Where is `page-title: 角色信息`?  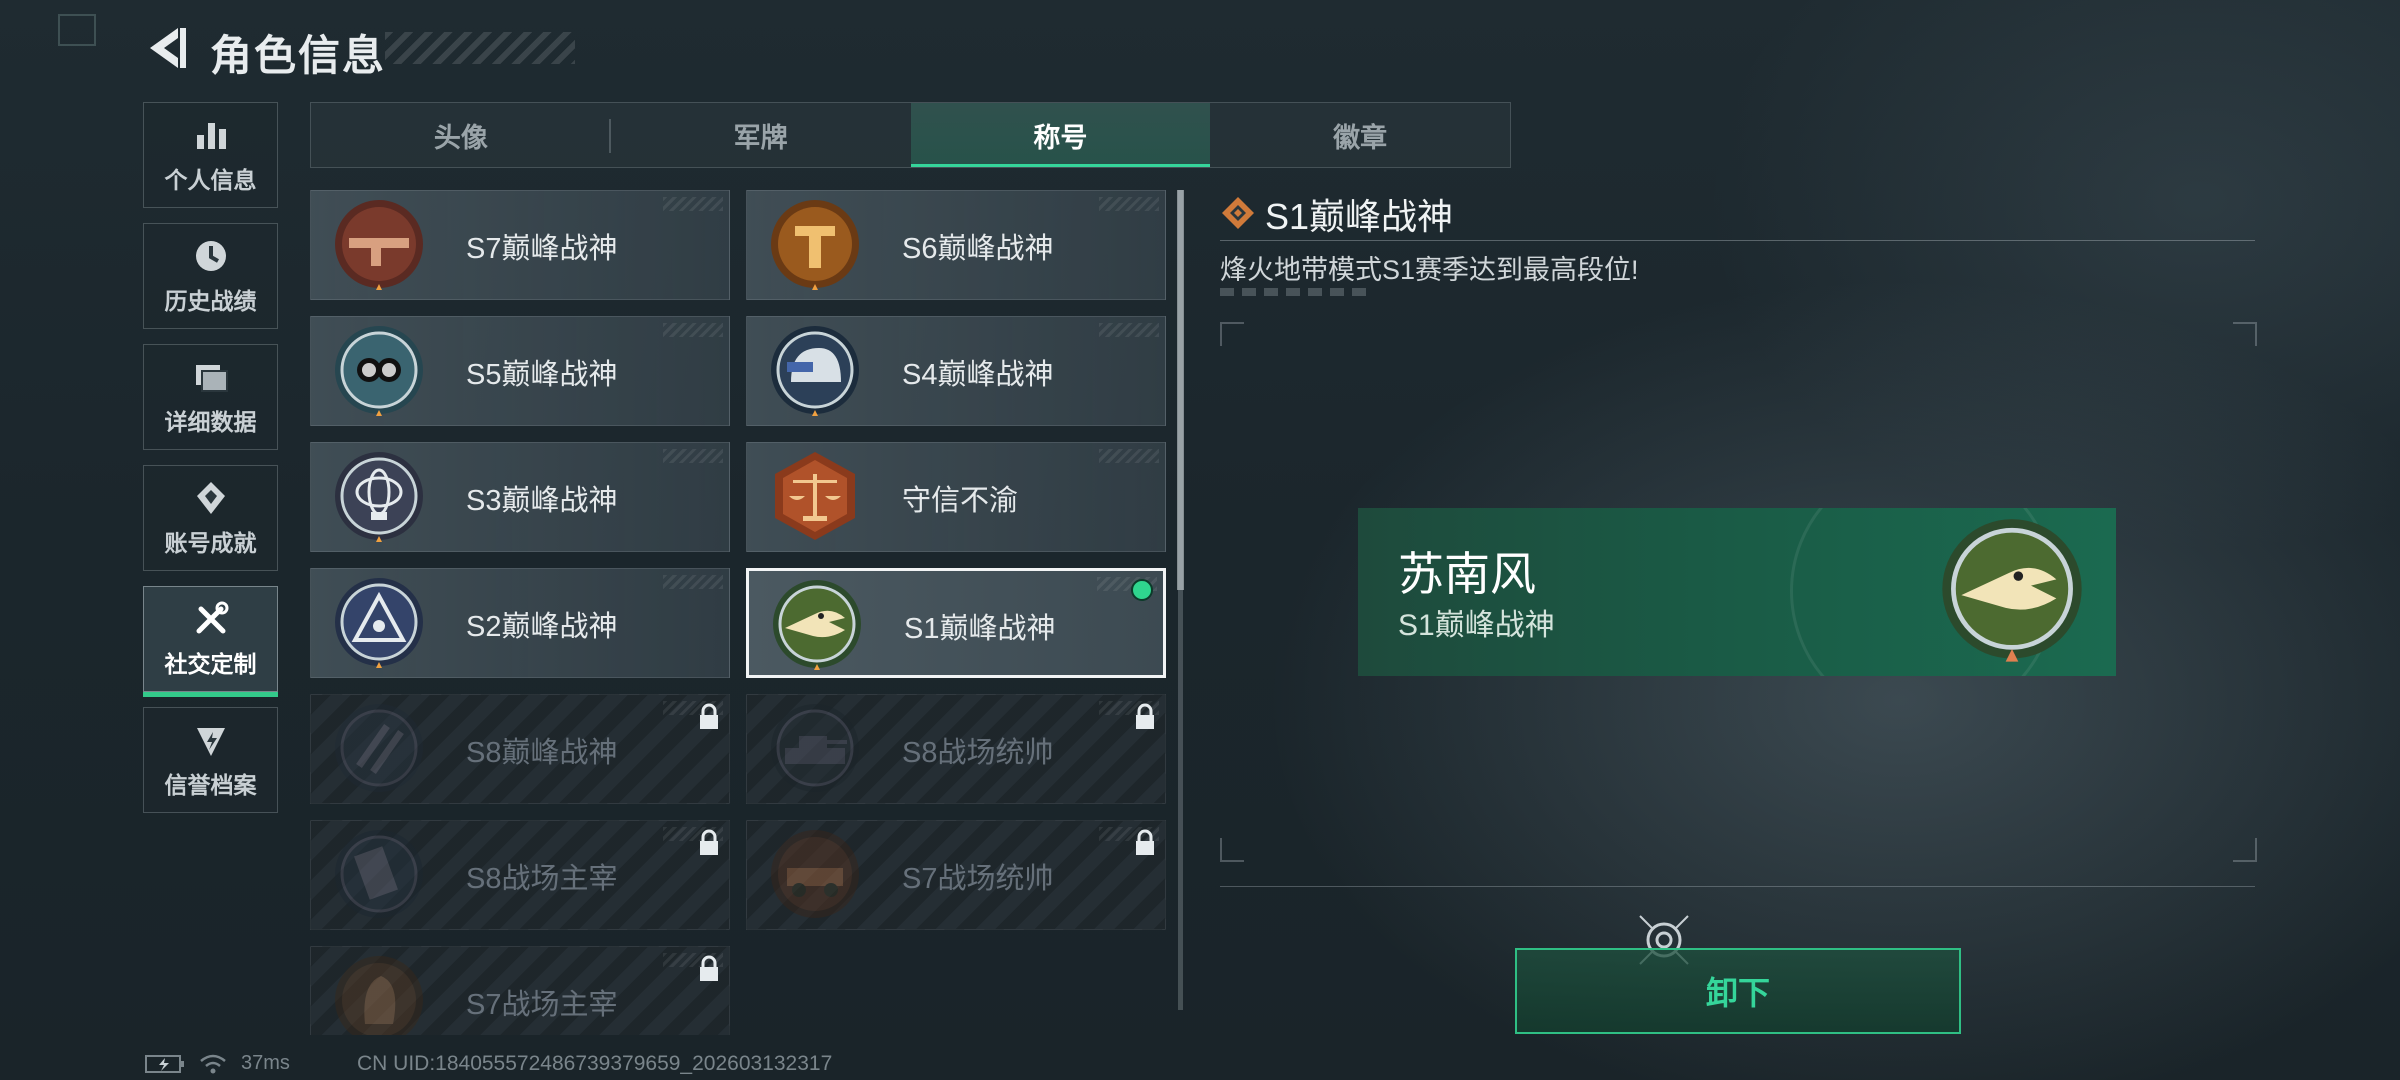 page-title: 角色信息 is located at coordinates (298, 55).